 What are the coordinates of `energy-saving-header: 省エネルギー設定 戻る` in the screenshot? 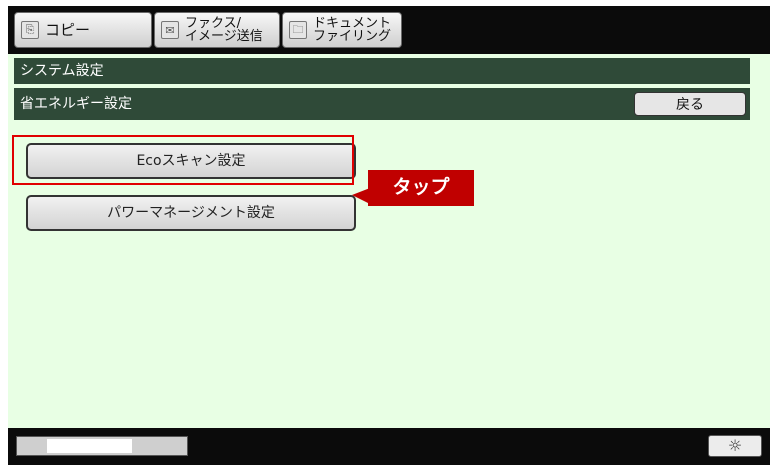 It's located at (382, 104).